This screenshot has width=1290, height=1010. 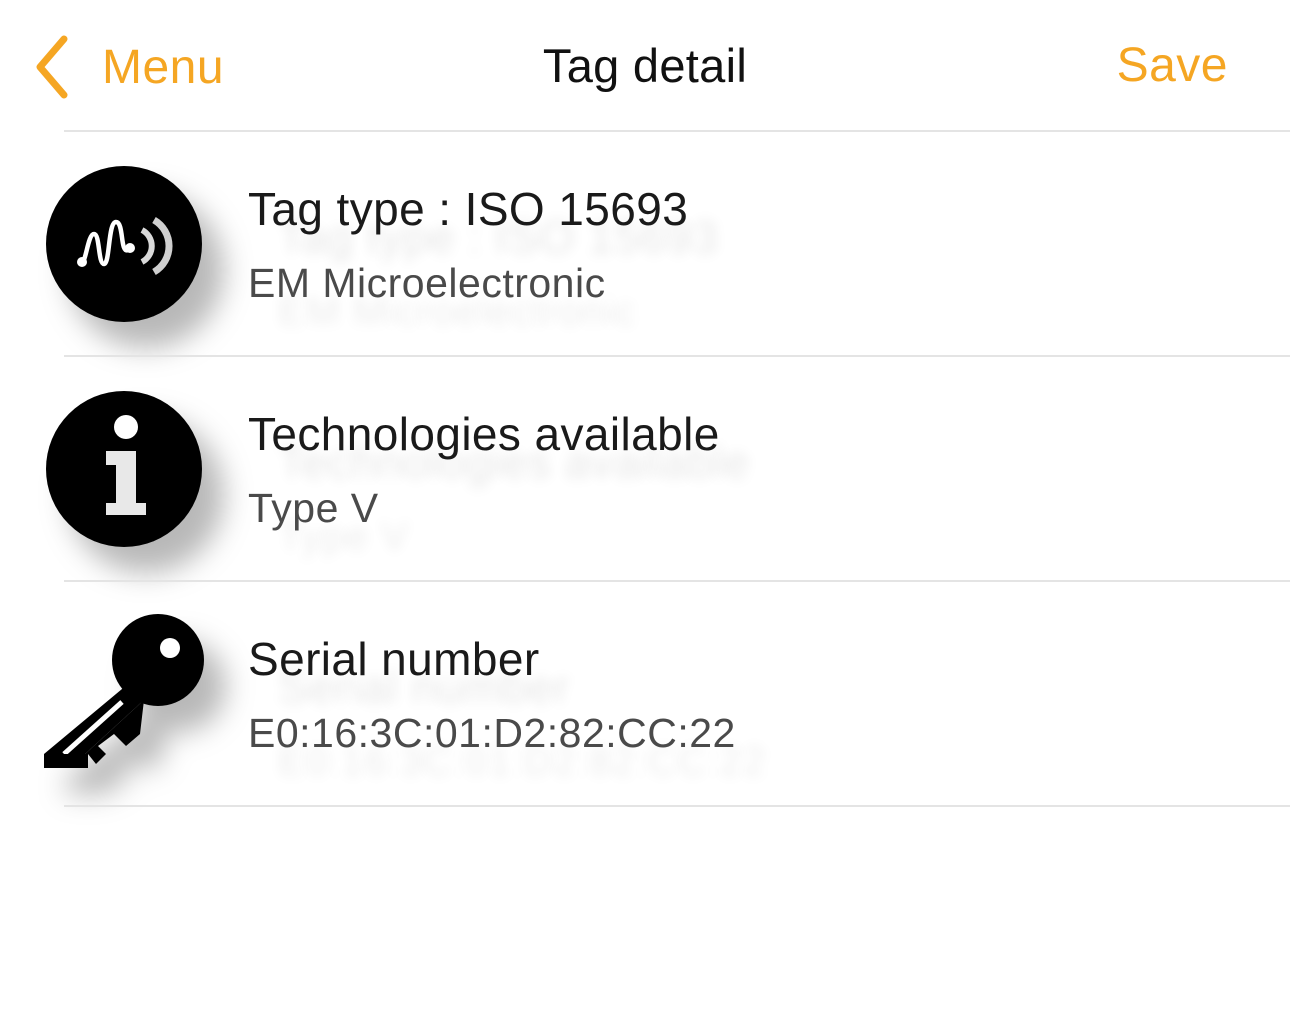 I want to click on technologies-value: Type V, so click(x=313, y=508).